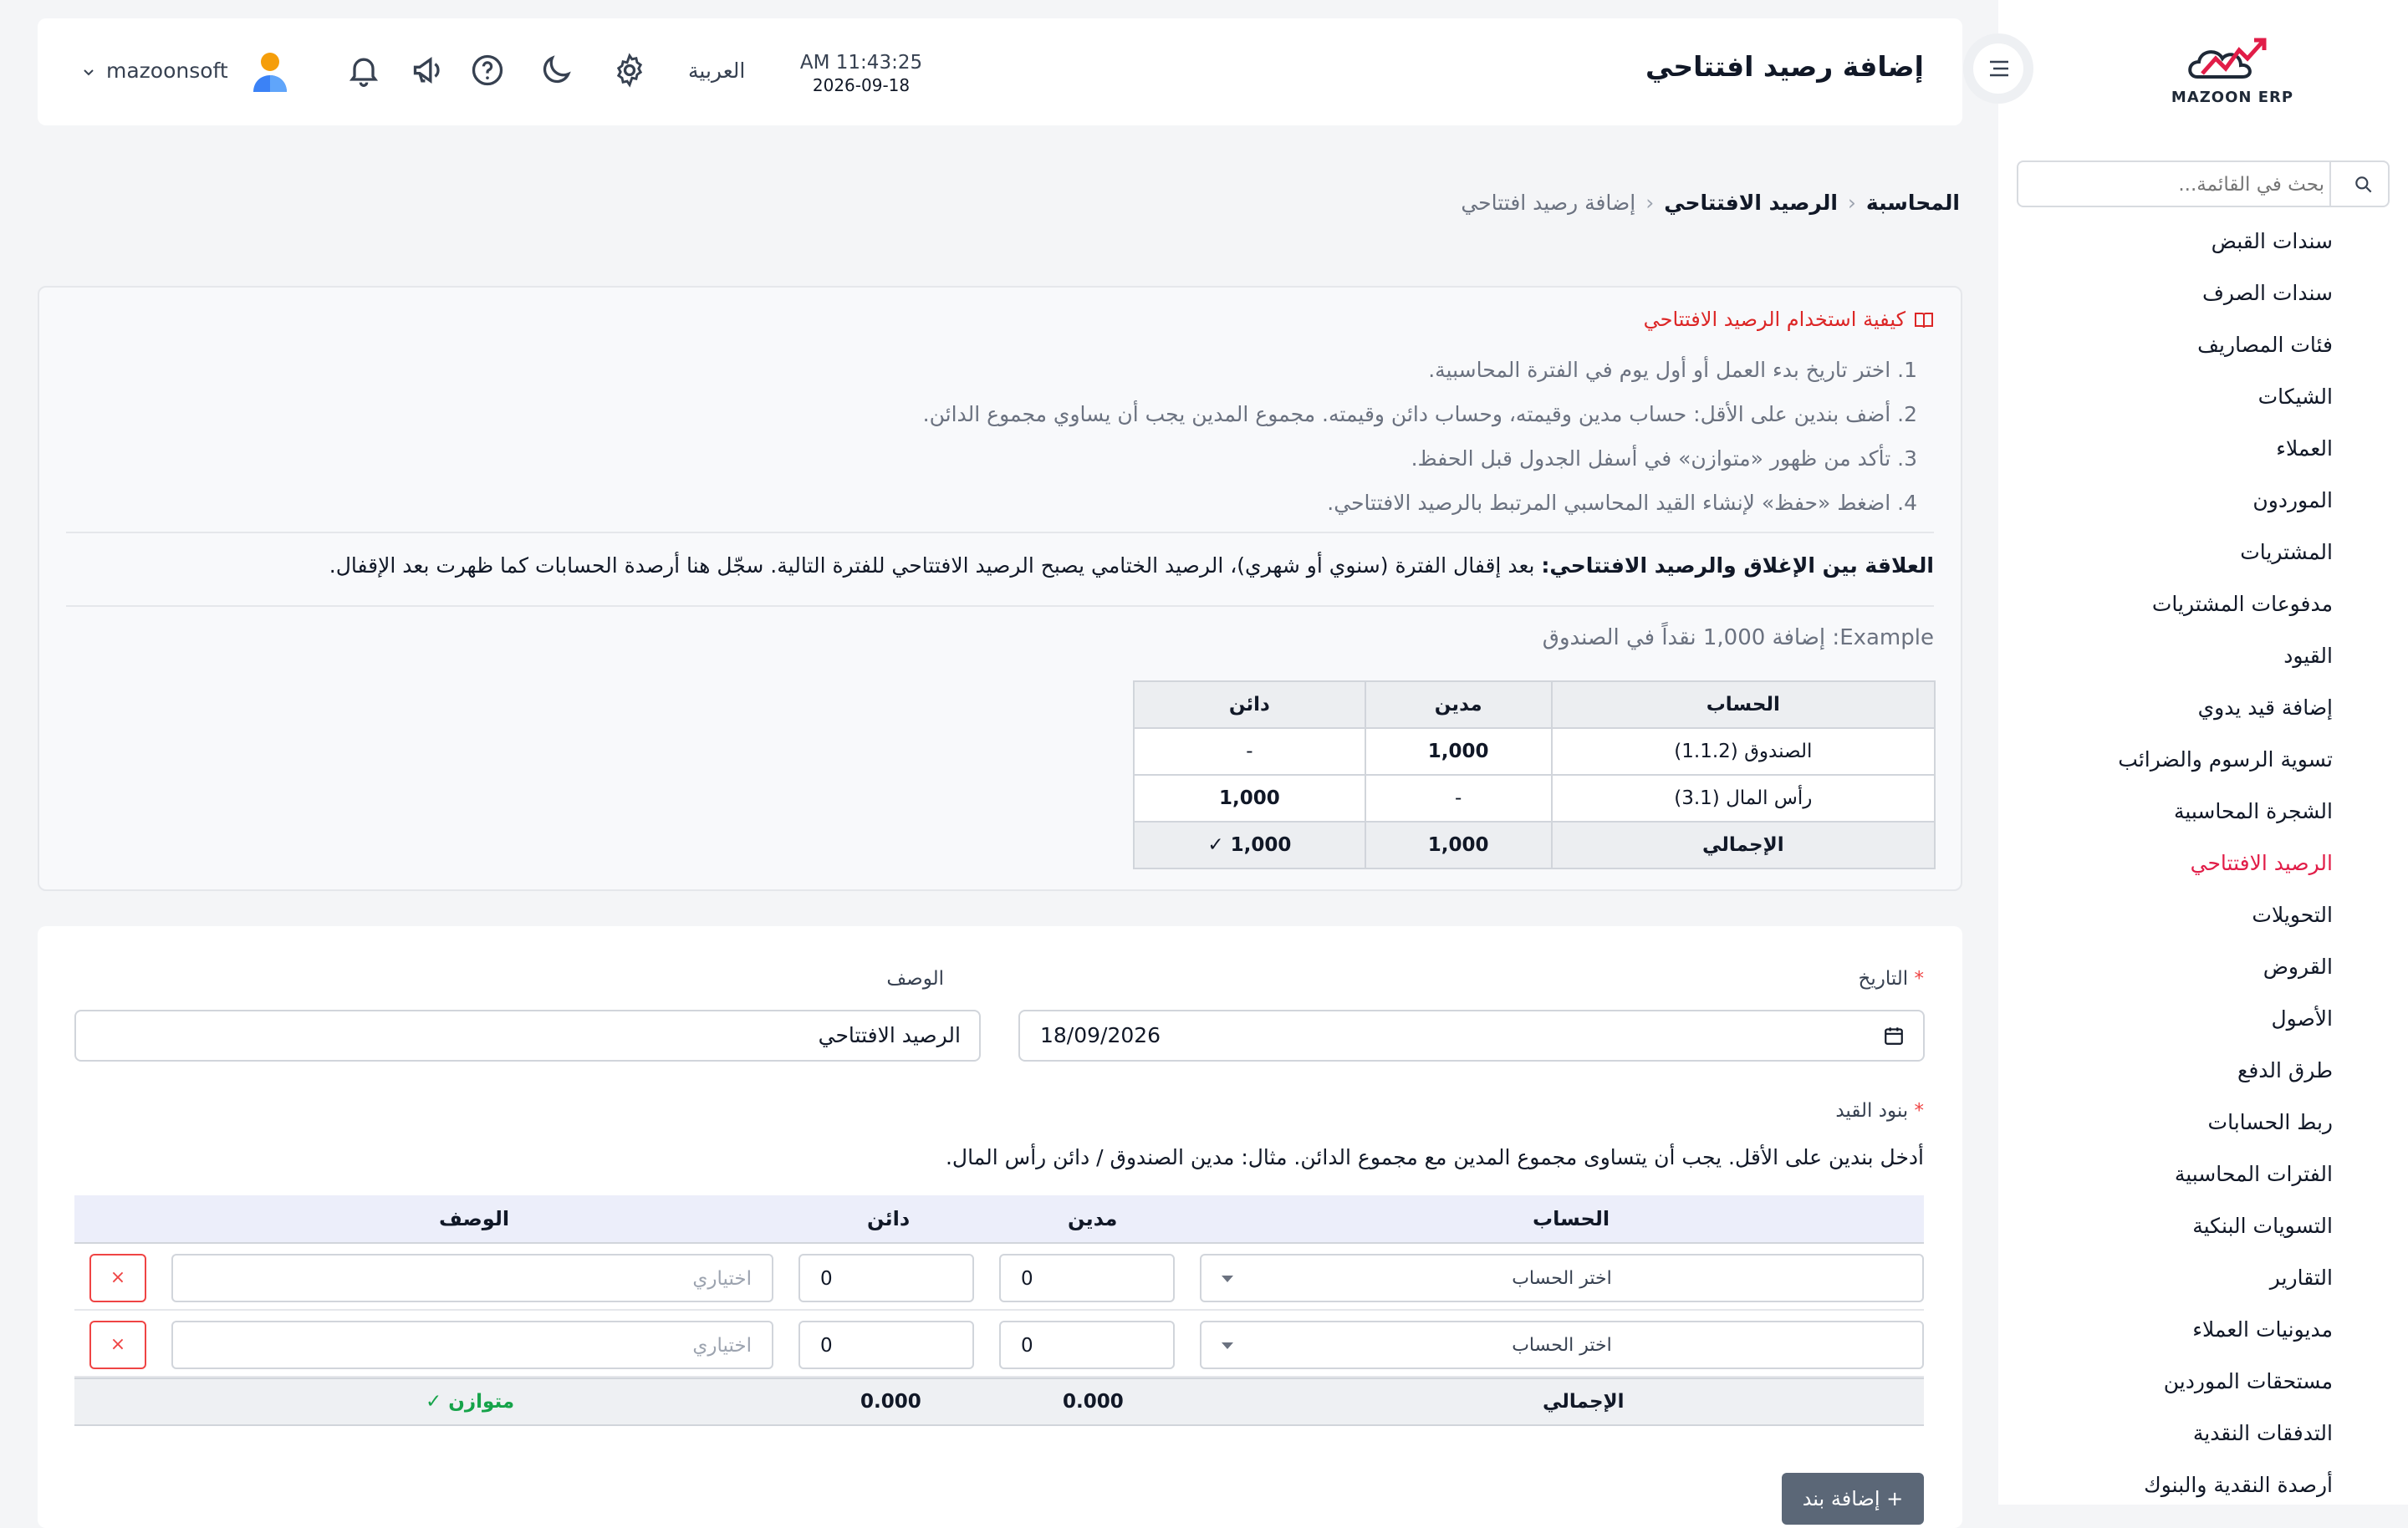 The width and height of the screenshot is (2408, 1528). What do you see at coordinates (1093, 1402) in the screenshot?
I see `total-debit: 0.000` at bounding box center [1093, 1402].